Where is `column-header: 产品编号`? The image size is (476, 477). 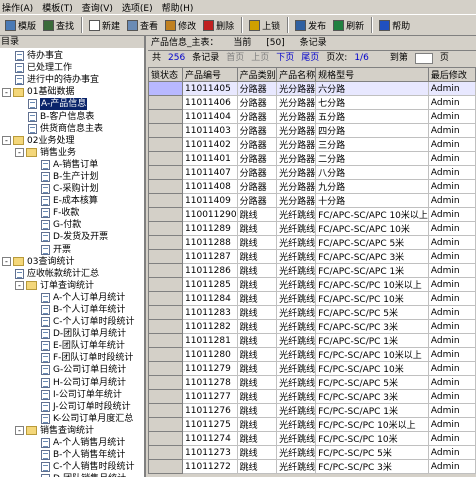
column-header: 产品编号 is located at coordinates (210, 74).